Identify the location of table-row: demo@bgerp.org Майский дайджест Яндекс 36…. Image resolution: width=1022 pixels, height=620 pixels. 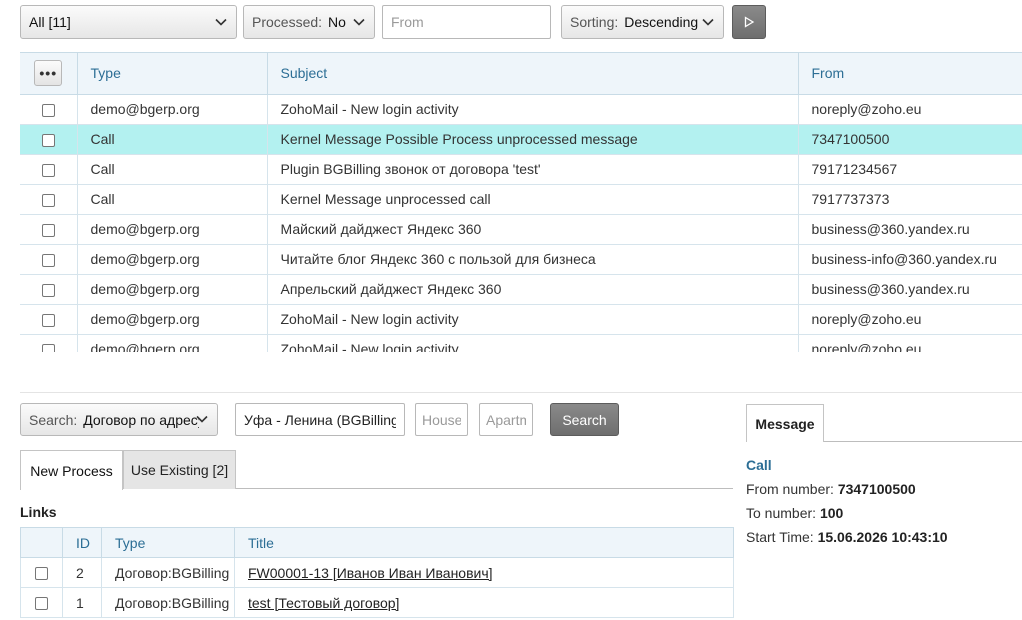
(521, 229).